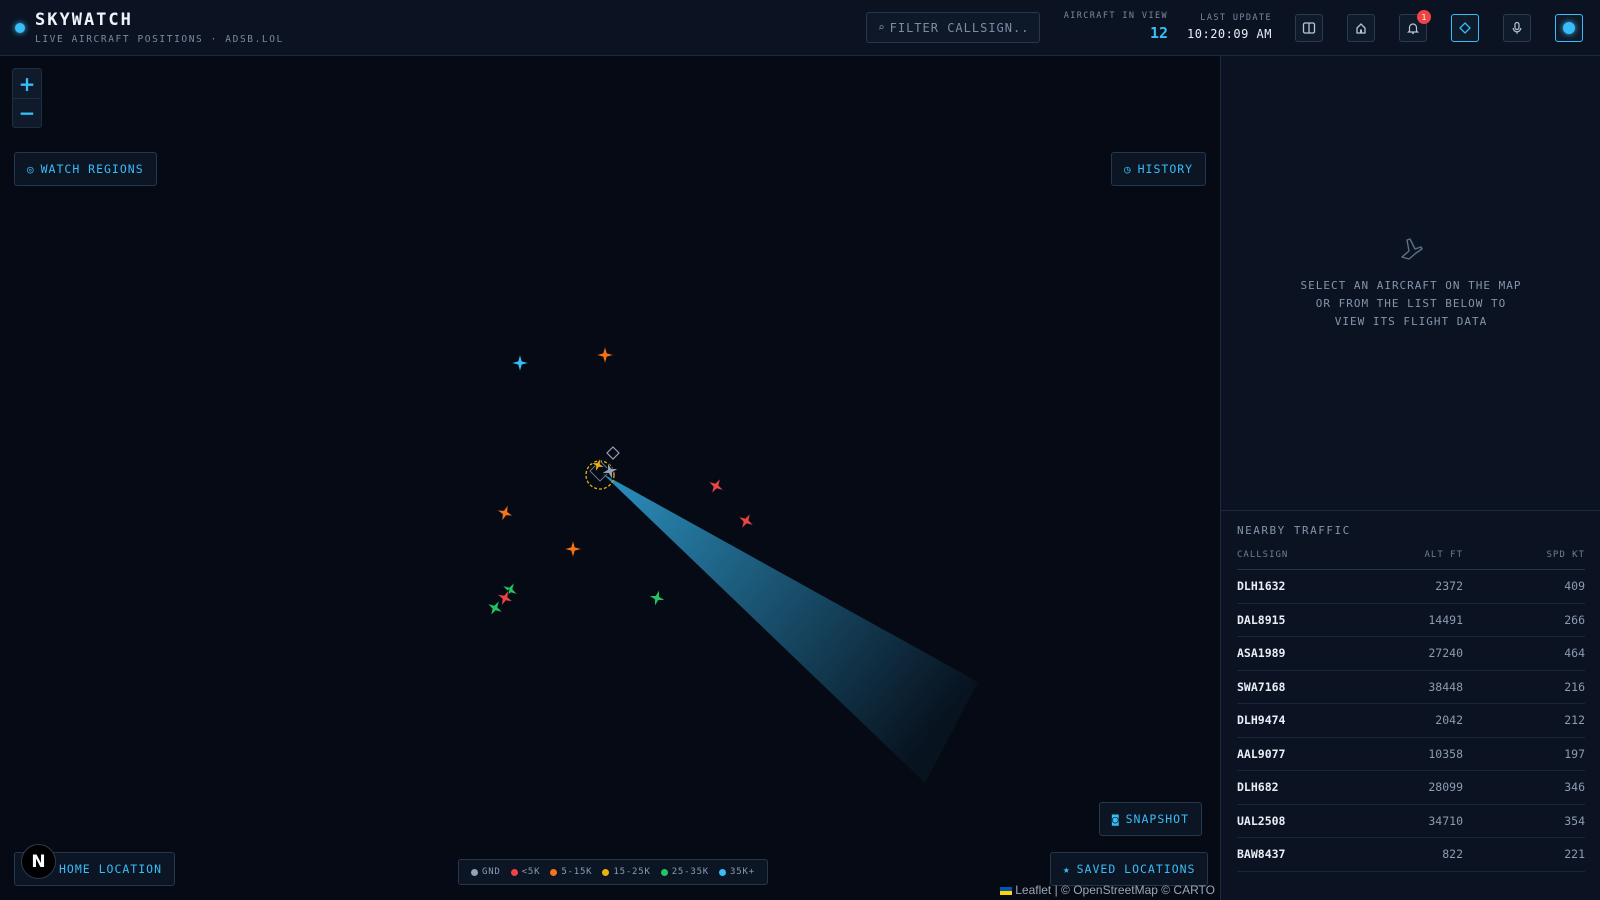 Image resolution: width=1600 pixels, height=900 pixels. What do you see at coordinates (1261, 619) in the screenshot?
I see `traffic-callsign: DAL8915` at bounding box center [1261, 619].